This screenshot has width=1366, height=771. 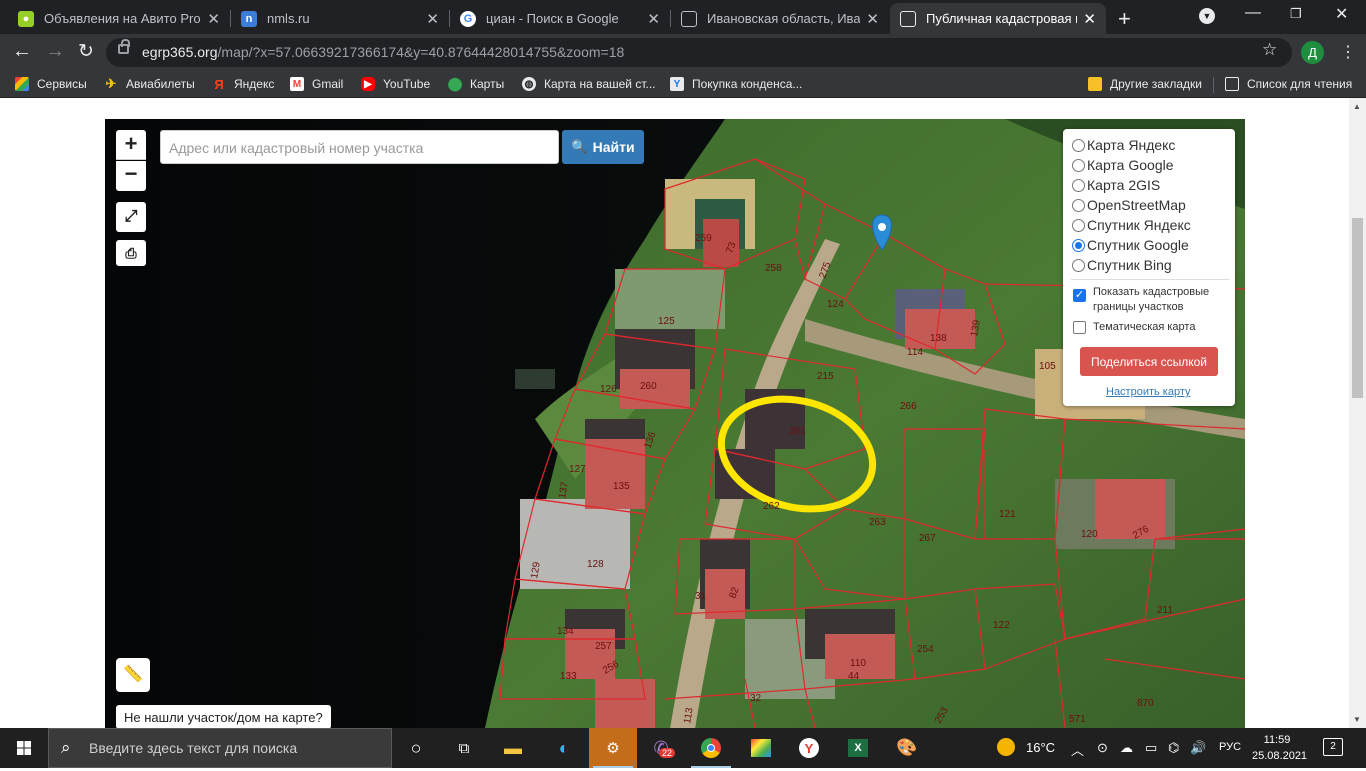 I want to click on bookmark-label: Список для чтения, so click(x=1300, y=84).